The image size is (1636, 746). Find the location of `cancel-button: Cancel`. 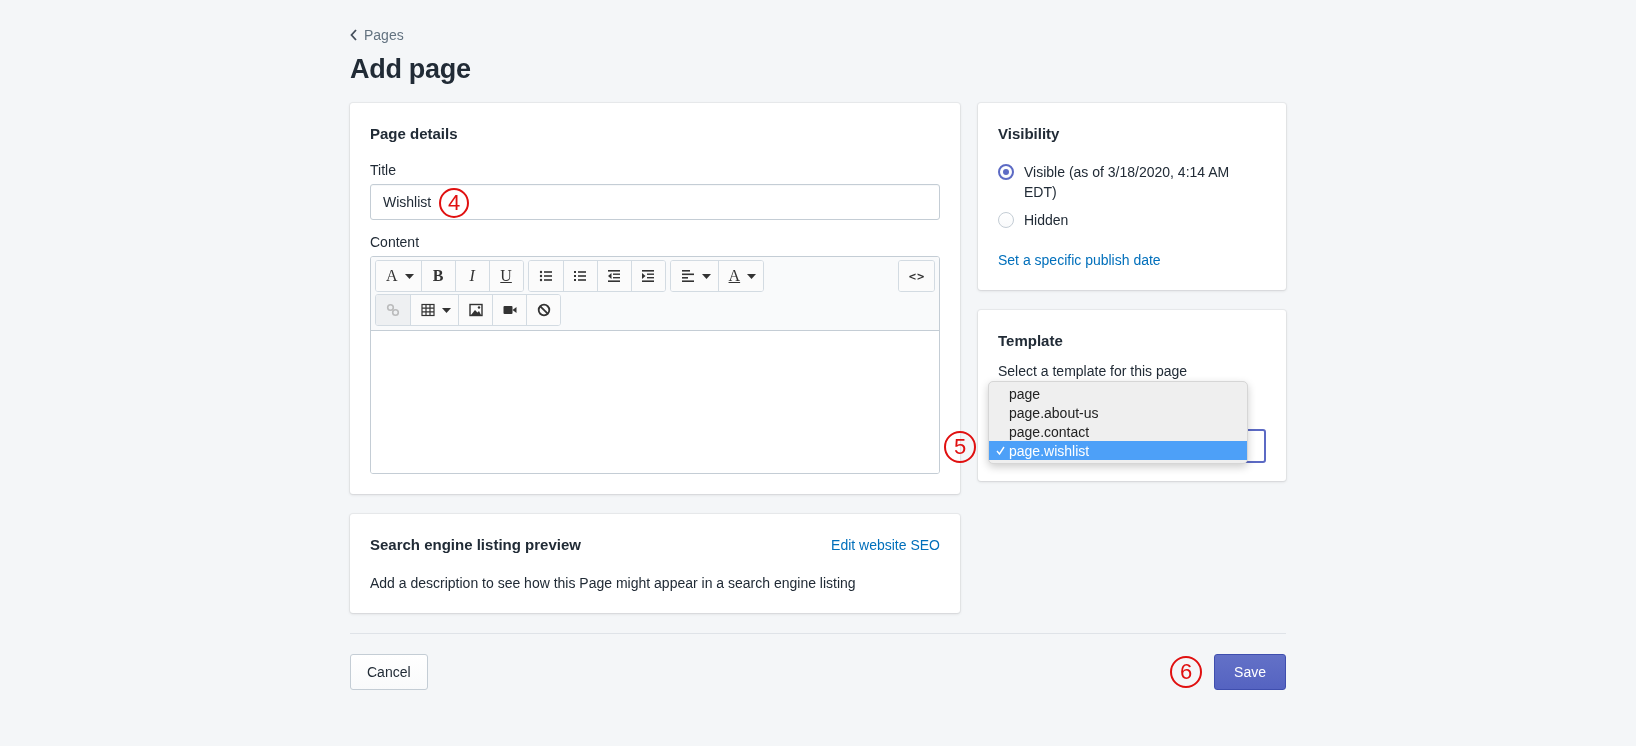

cancel-button: Cancel is located at coordinates (389, 672).